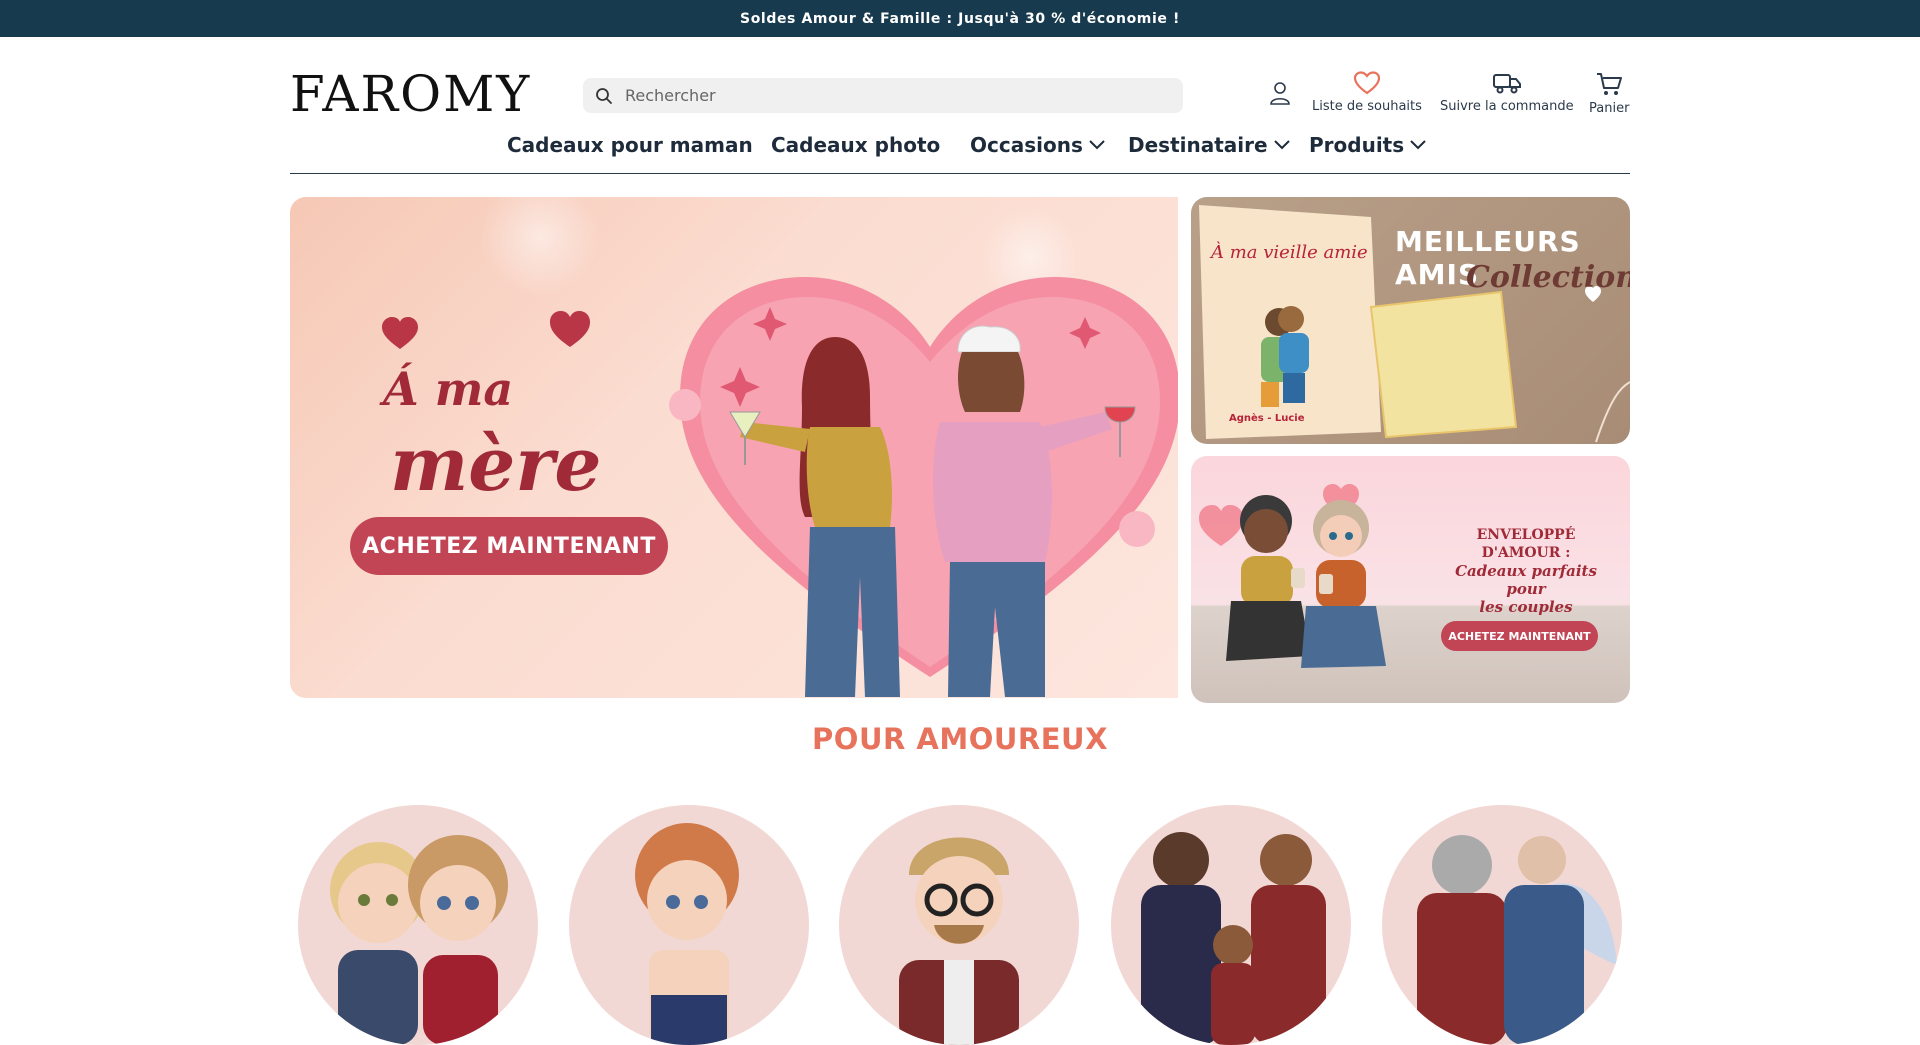 The height and width of the screenshot is (1045, 1920). I want to click on heart-icon, so click(1367, 83).